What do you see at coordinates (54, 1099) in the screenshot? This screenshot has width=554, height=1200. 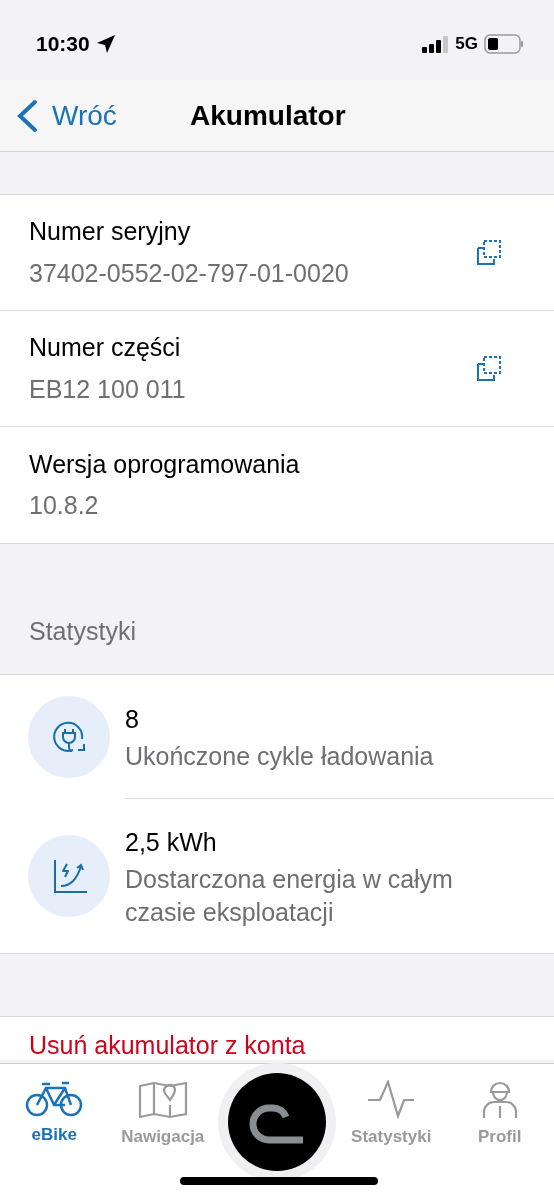 I see `bicycle-icon` at bounding box center [54, 1099].